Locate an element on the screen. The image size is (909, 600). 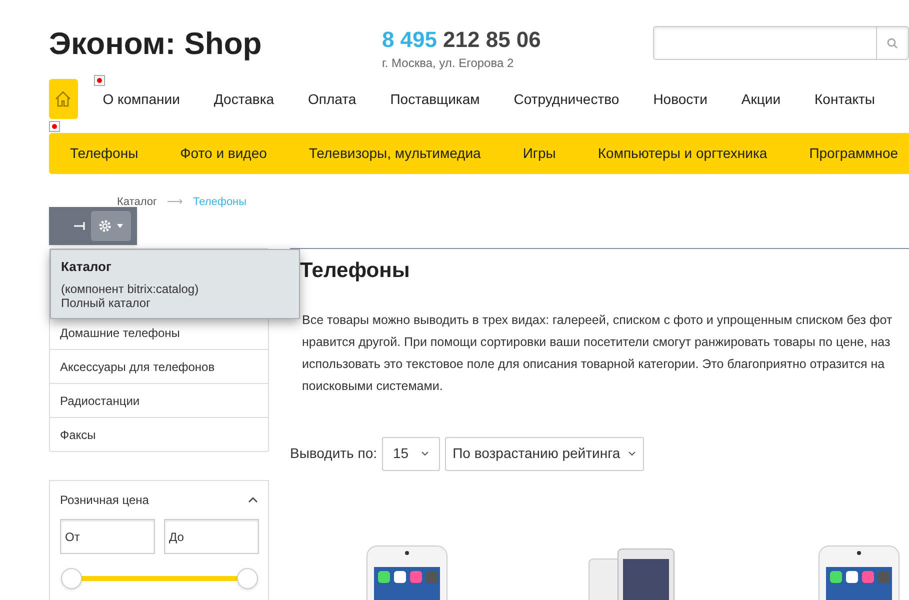
description-text: использовать это текстовое поле для описания товарной категории. Это благоприятно отразится на is located at coordinates (593, 364).